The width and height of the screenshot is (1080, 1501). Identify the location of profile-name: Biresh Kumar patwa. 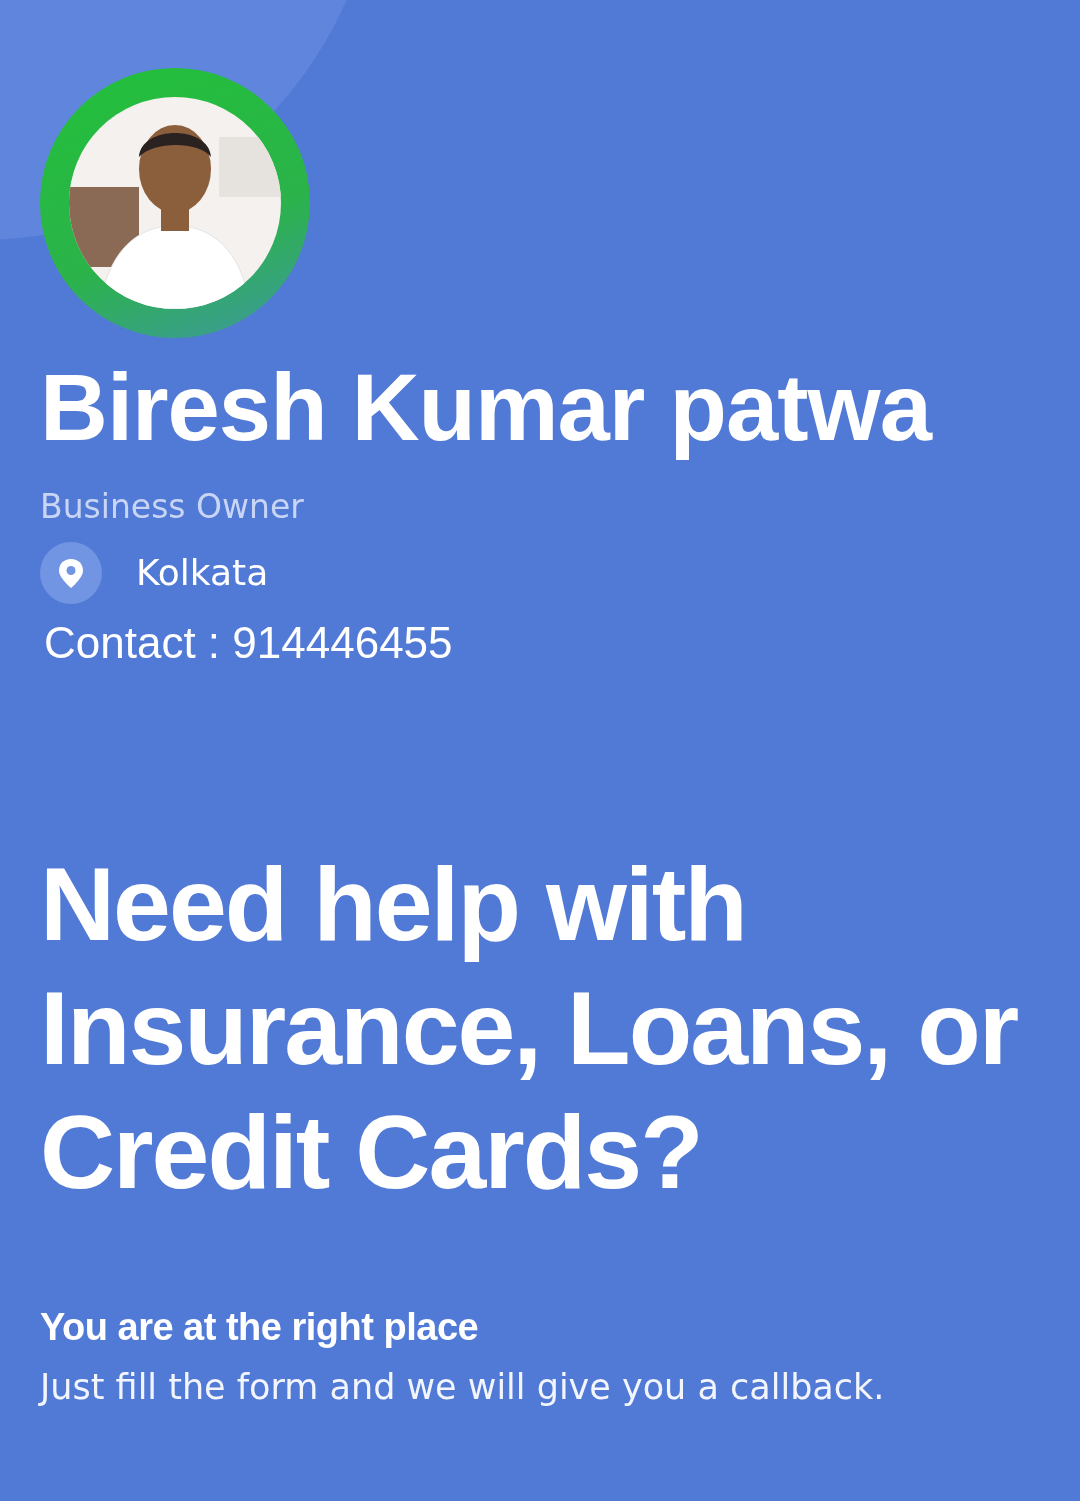
(487, 408).